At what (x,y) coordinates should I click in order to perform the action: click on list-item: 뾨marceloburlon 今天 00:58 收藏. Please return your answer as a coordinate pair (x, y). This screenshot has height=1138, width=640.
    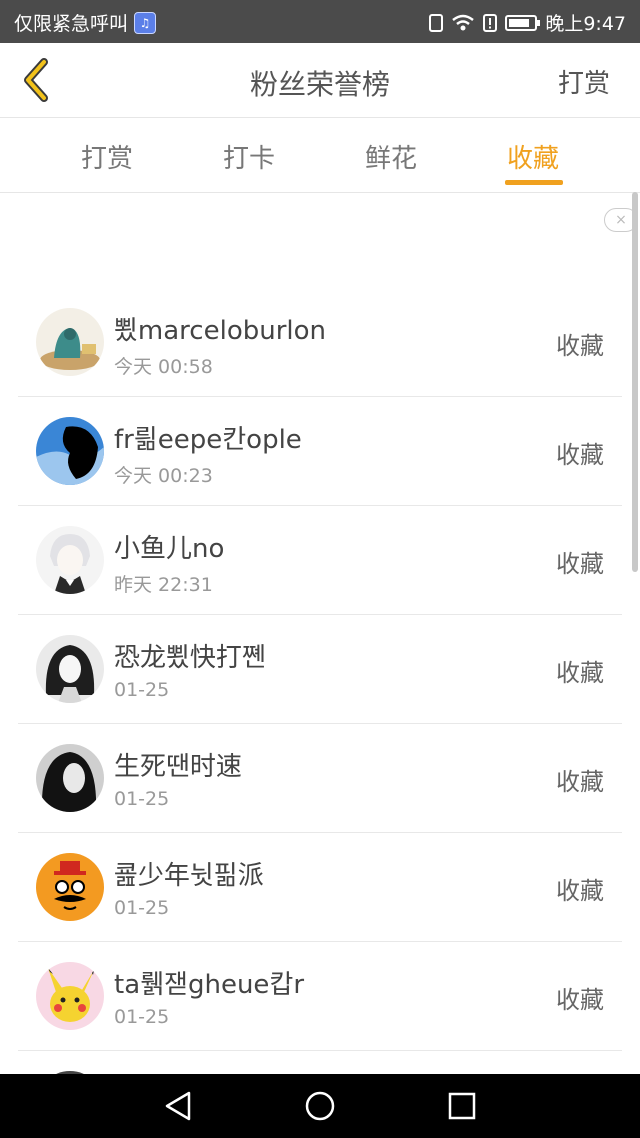
    Looking at the image, I should click on (320, 342).